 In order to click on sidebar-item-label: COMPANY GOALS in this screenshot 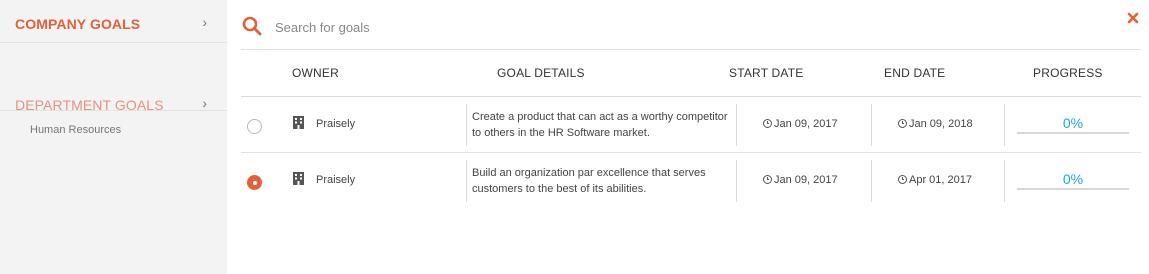, I will do `click(78, 24)`.